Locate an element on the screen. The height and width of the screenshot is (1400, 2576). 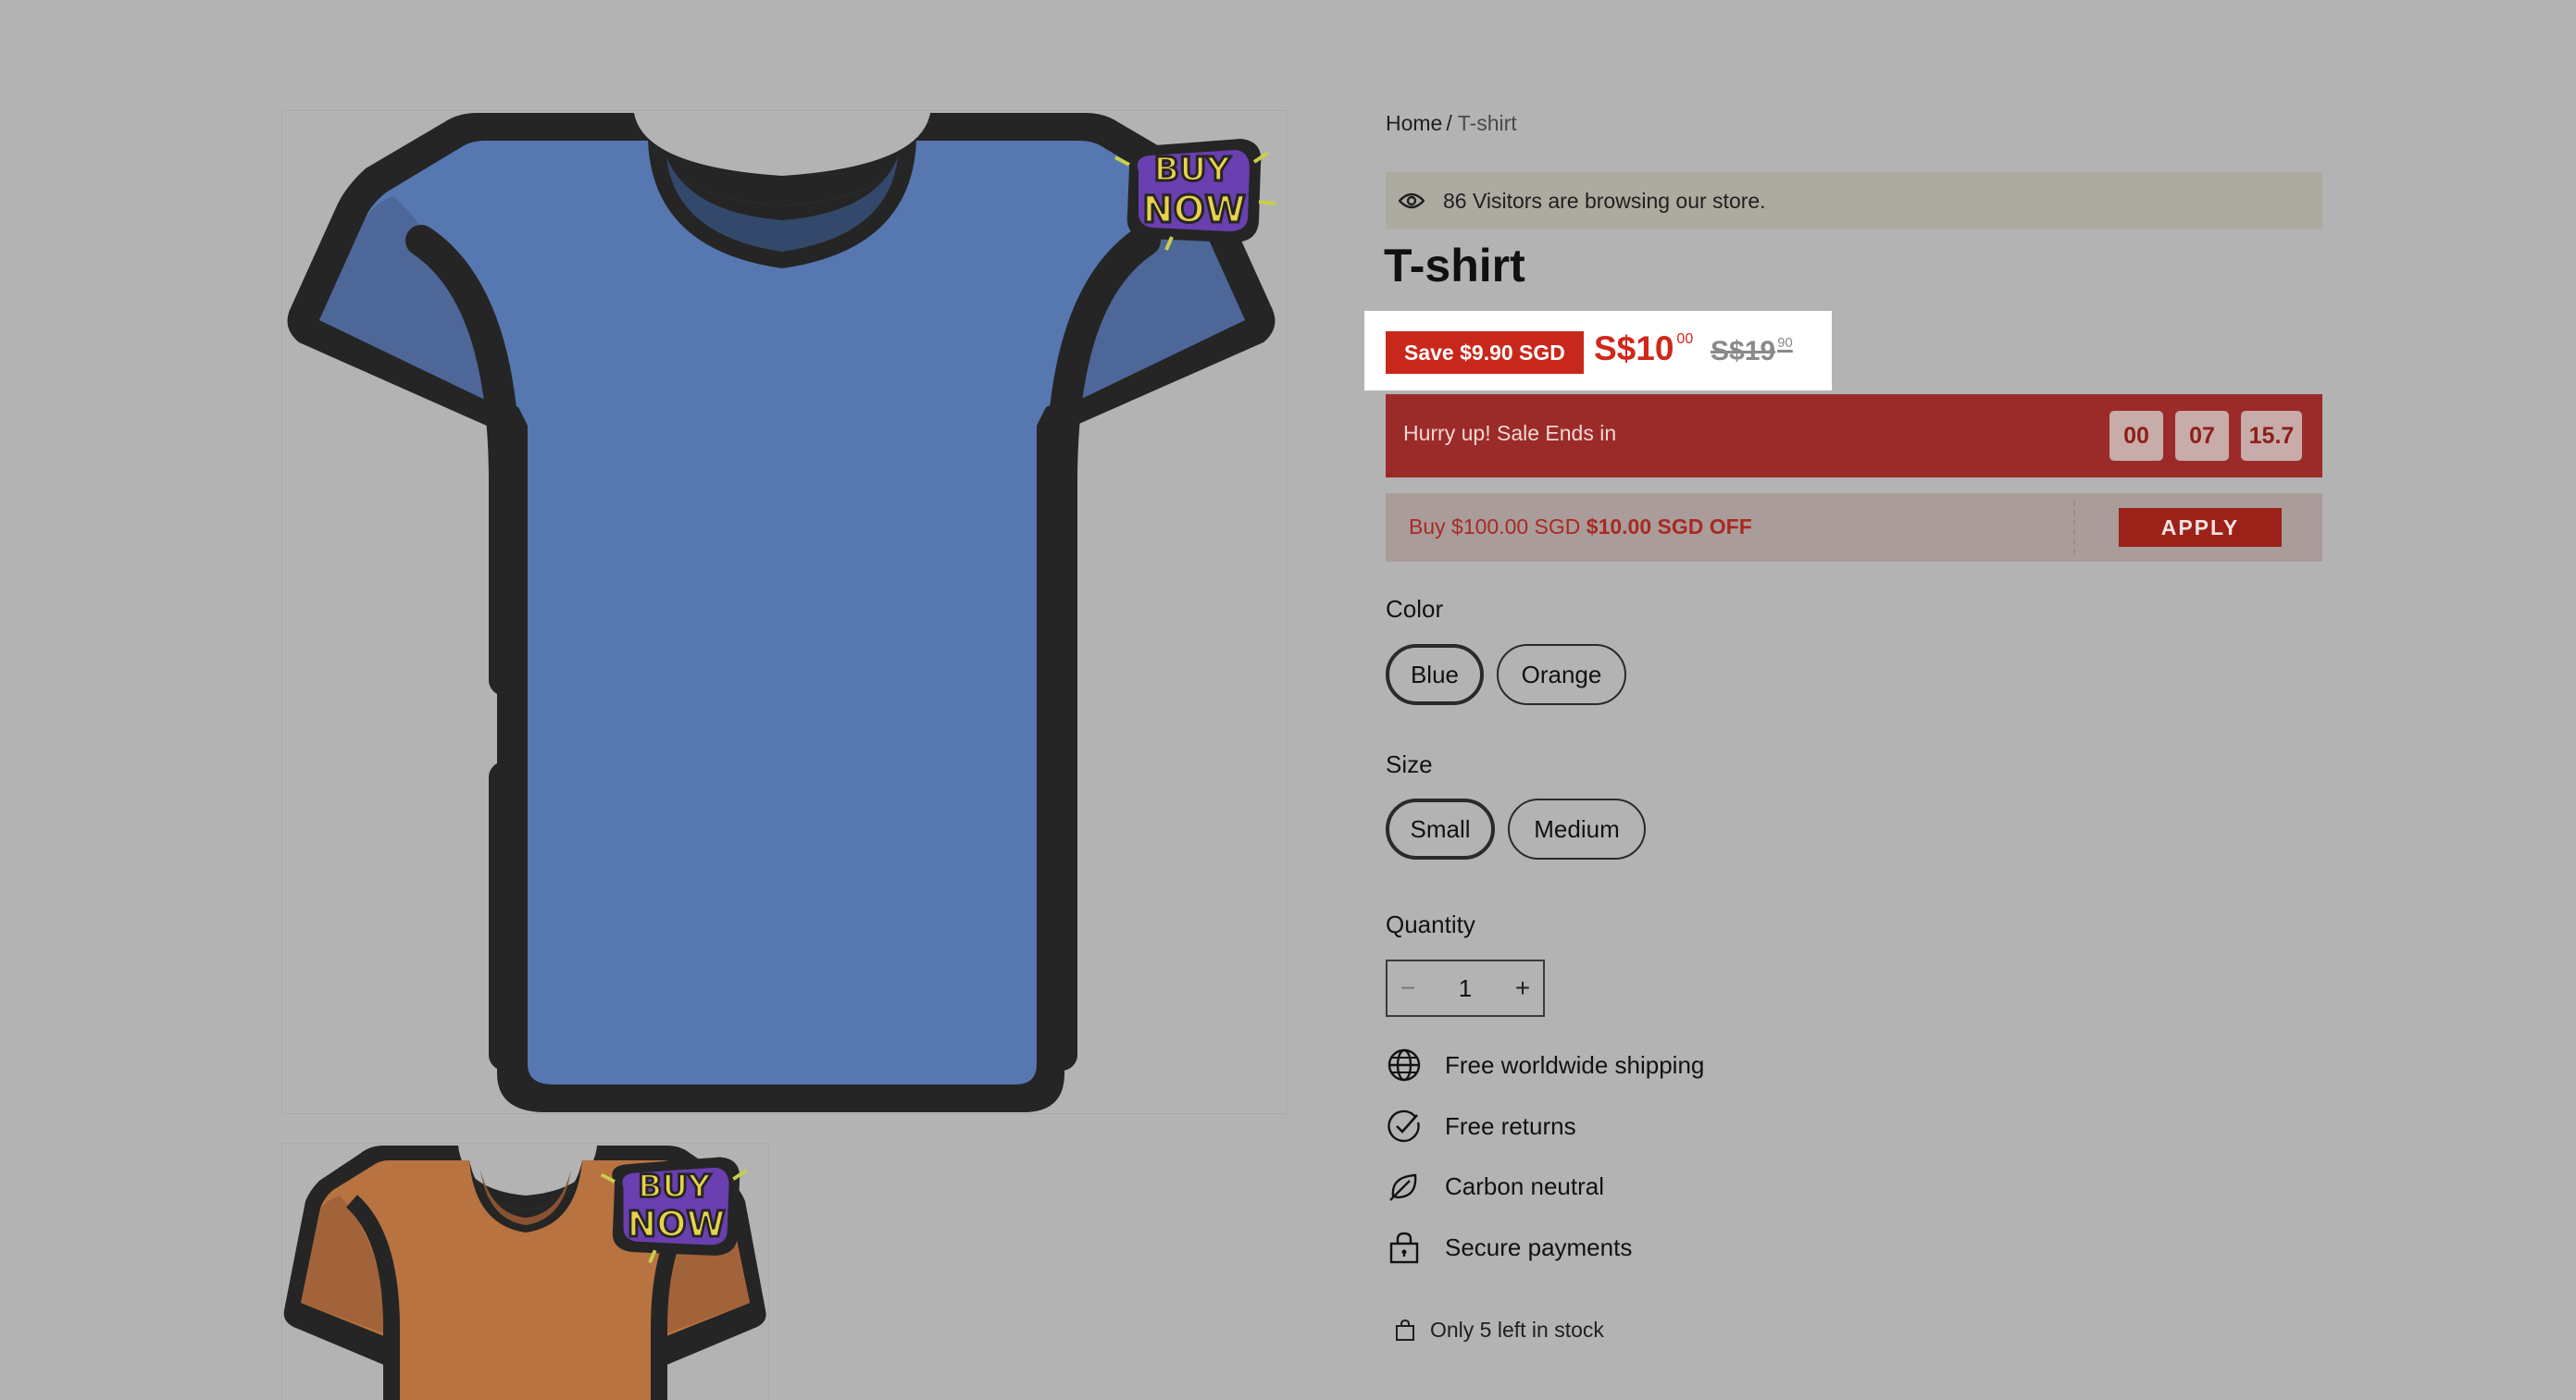
quantity-input: 1 is located at coordinates (1465, 988).